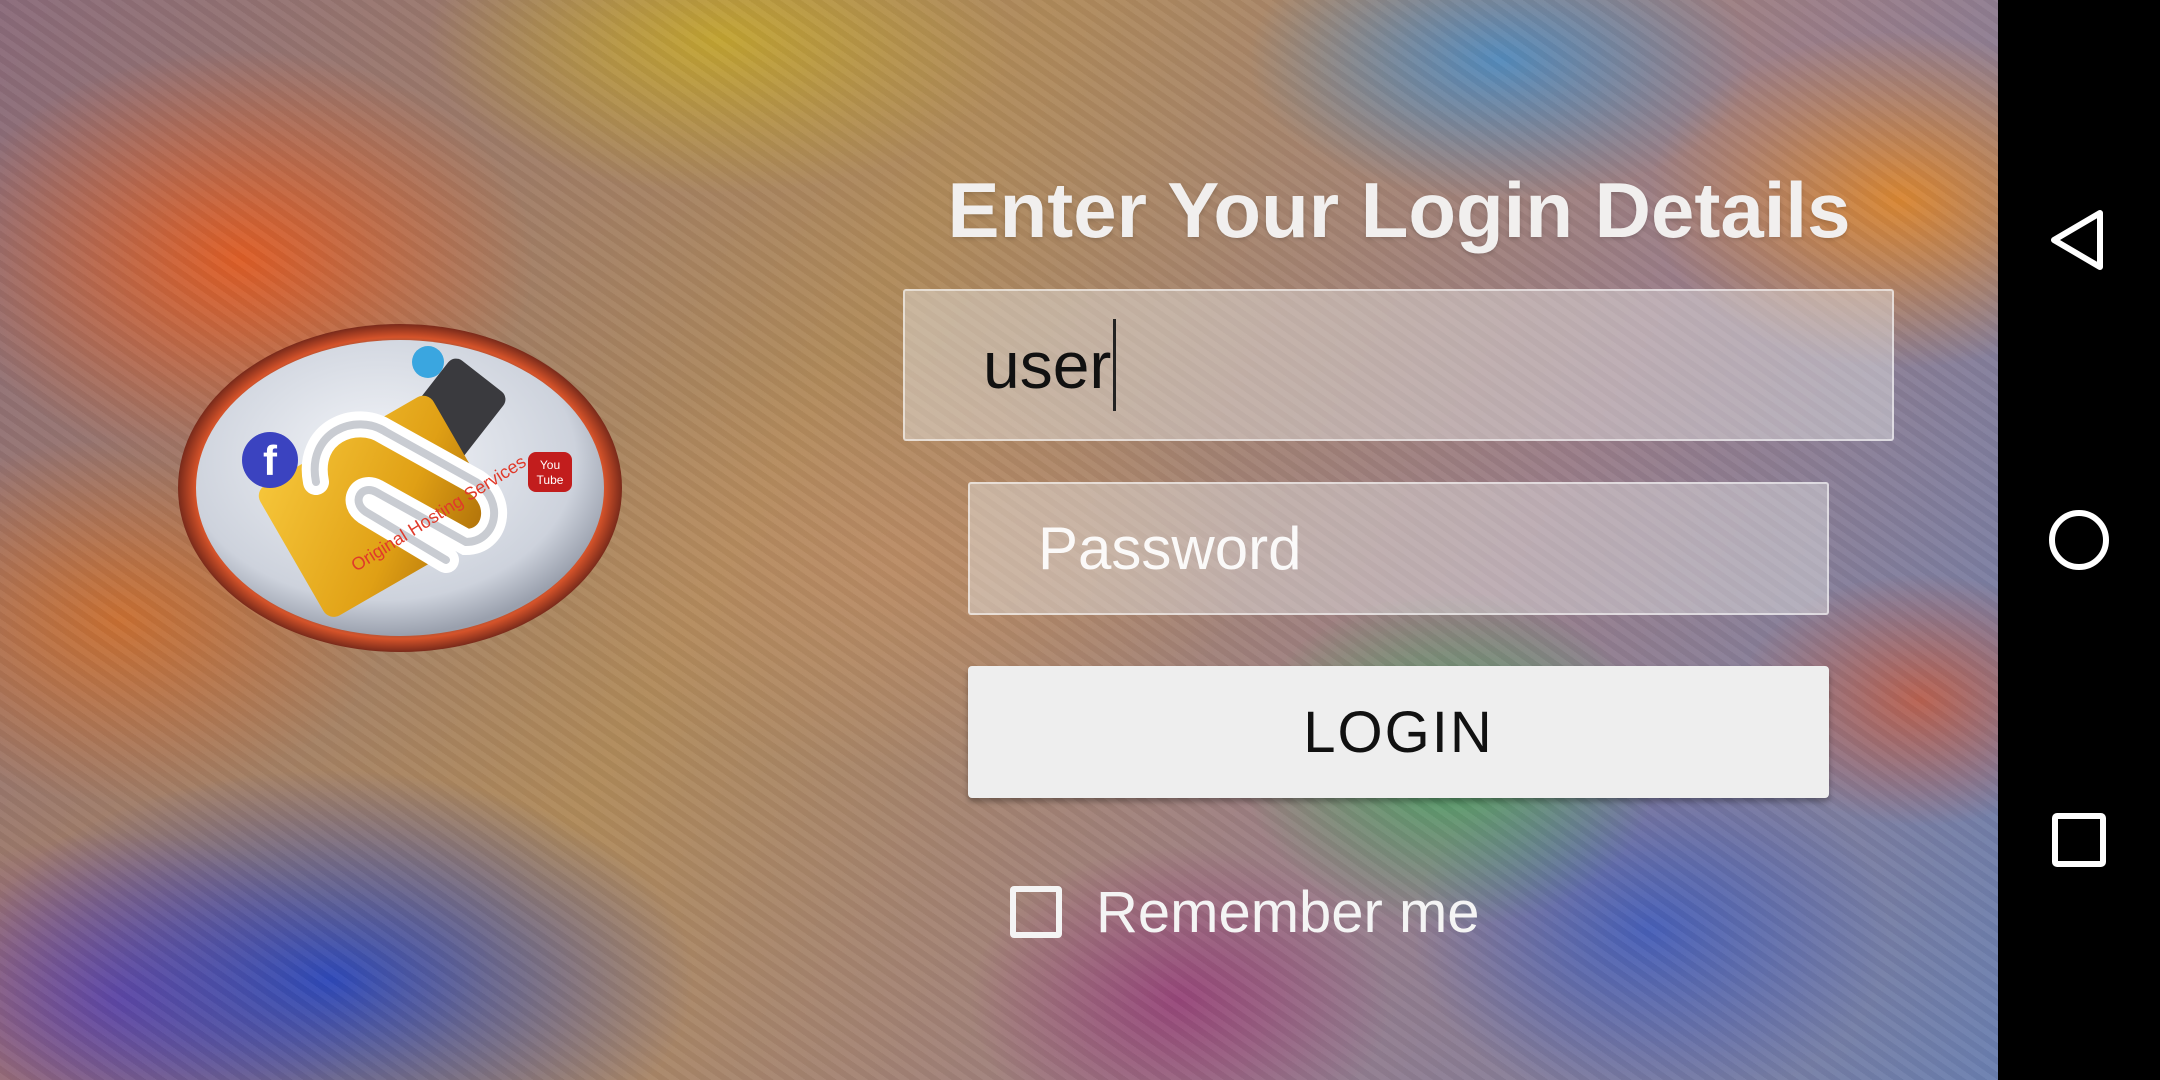 The height and width of the screenshot is (1080, 2160). Describe the element at coordinates (1170, 548) in the screenshot. I see `password-placeholder: Password` at that location.